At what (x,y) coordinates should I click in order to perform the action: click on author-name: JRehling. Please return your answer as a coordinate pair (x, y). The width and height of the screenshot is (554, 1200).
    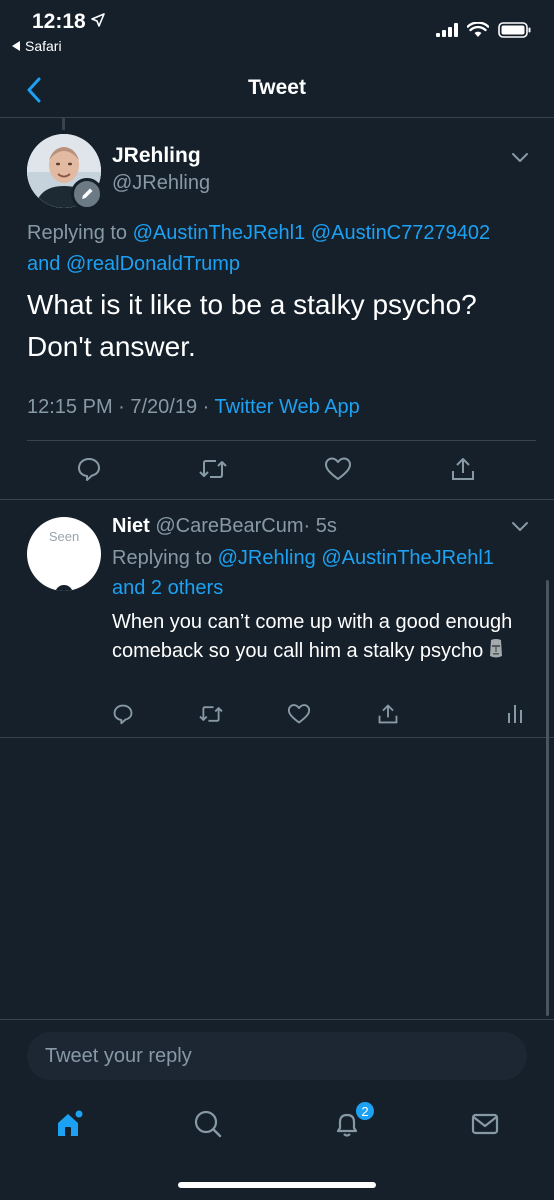
    Looking at the image, I should click on (156, 156).